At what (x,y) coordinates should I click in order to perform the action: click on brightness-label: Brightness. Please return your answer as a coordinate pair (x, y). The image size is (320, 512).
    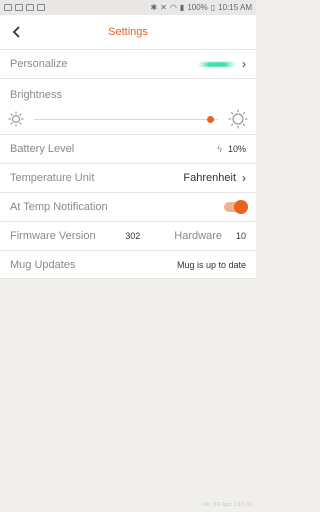
    Looking at the image, I should click on (128, 91).